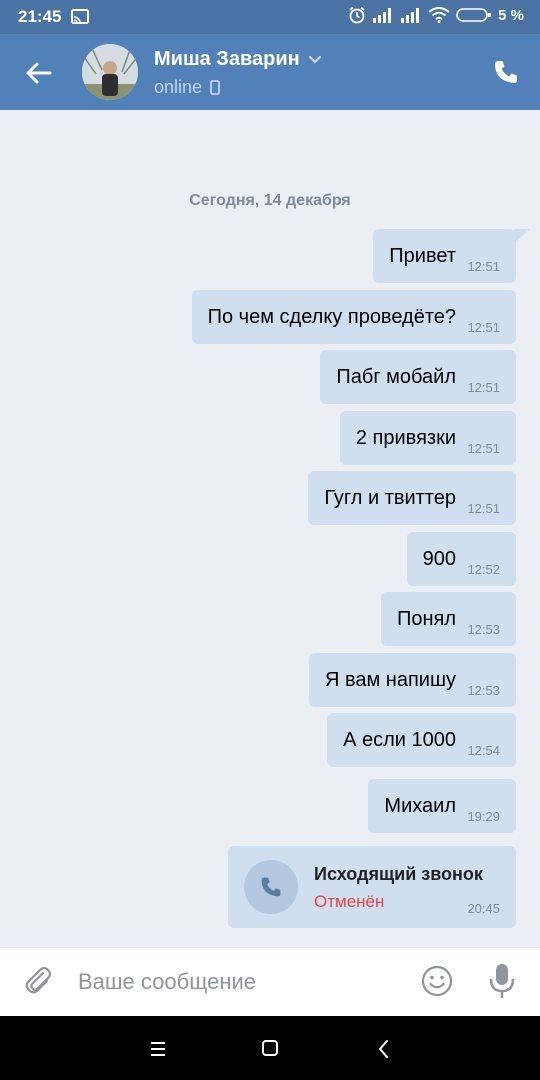  What do you see at coordinates (39, 73) in the screenshot?
I see `back-arrow-icon` at bounding box center [39, 73].